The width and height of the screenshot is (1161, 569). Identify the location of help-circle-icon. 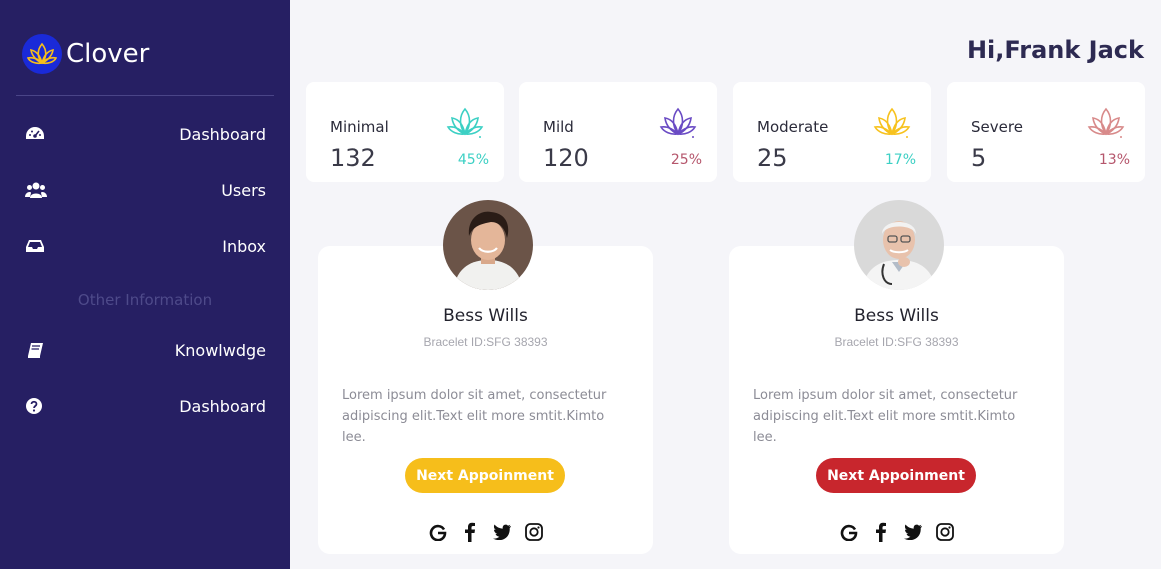
(35, 406).